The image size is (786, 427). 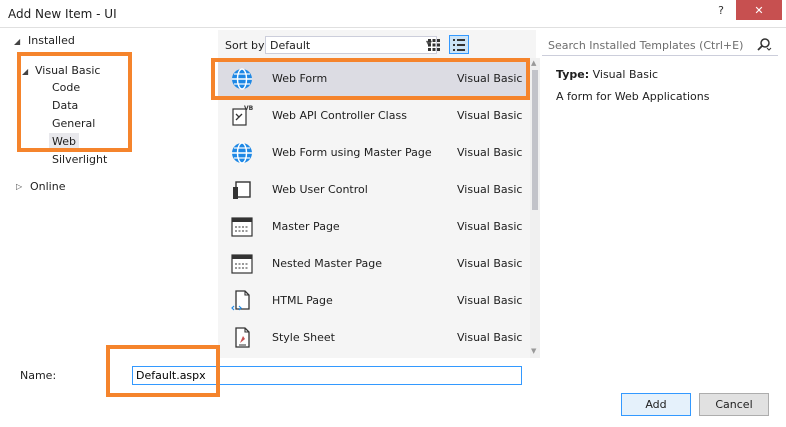 What do you see at coordinates (66, 88) in the screenshot?
I see `tree-item-code: Code` at bounding box center [66, 88].